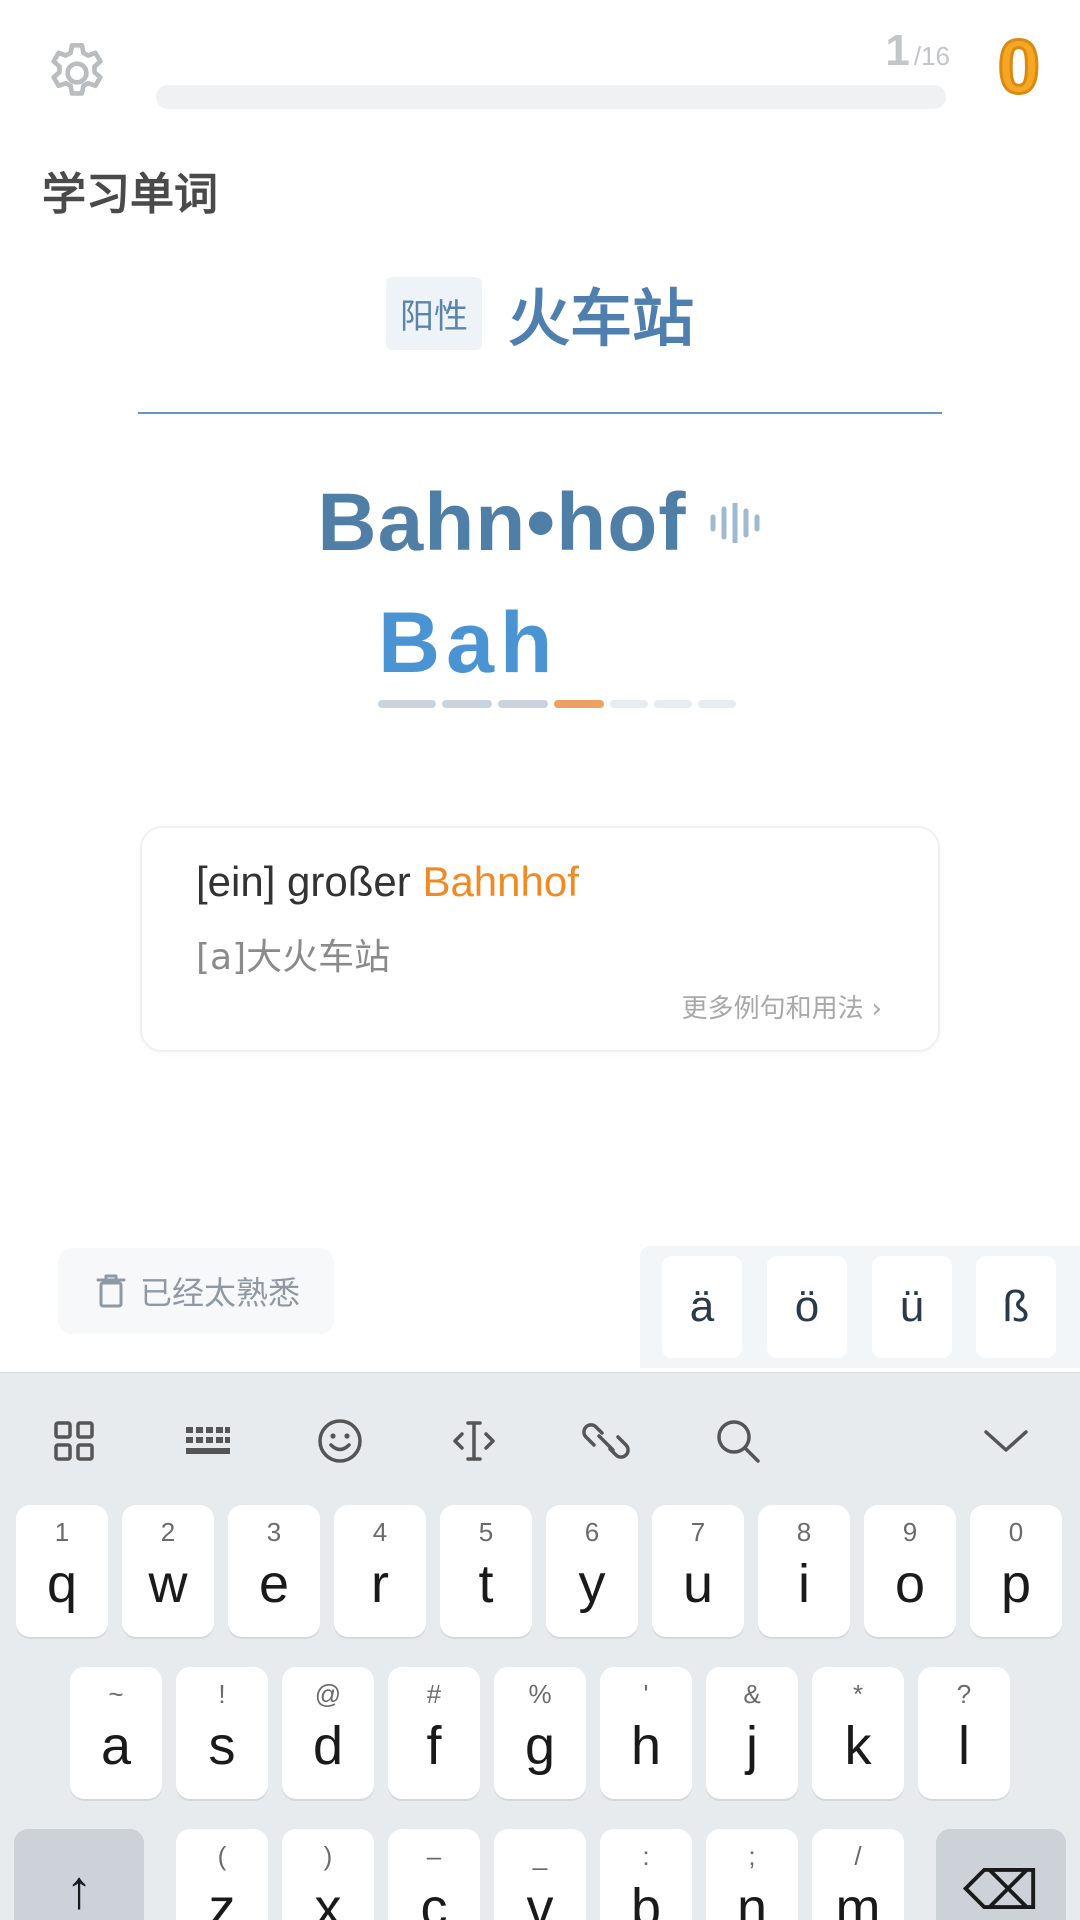 This screenshot has width=1080, height=1920. I want to click on key-label: k, so click(858, 1746).